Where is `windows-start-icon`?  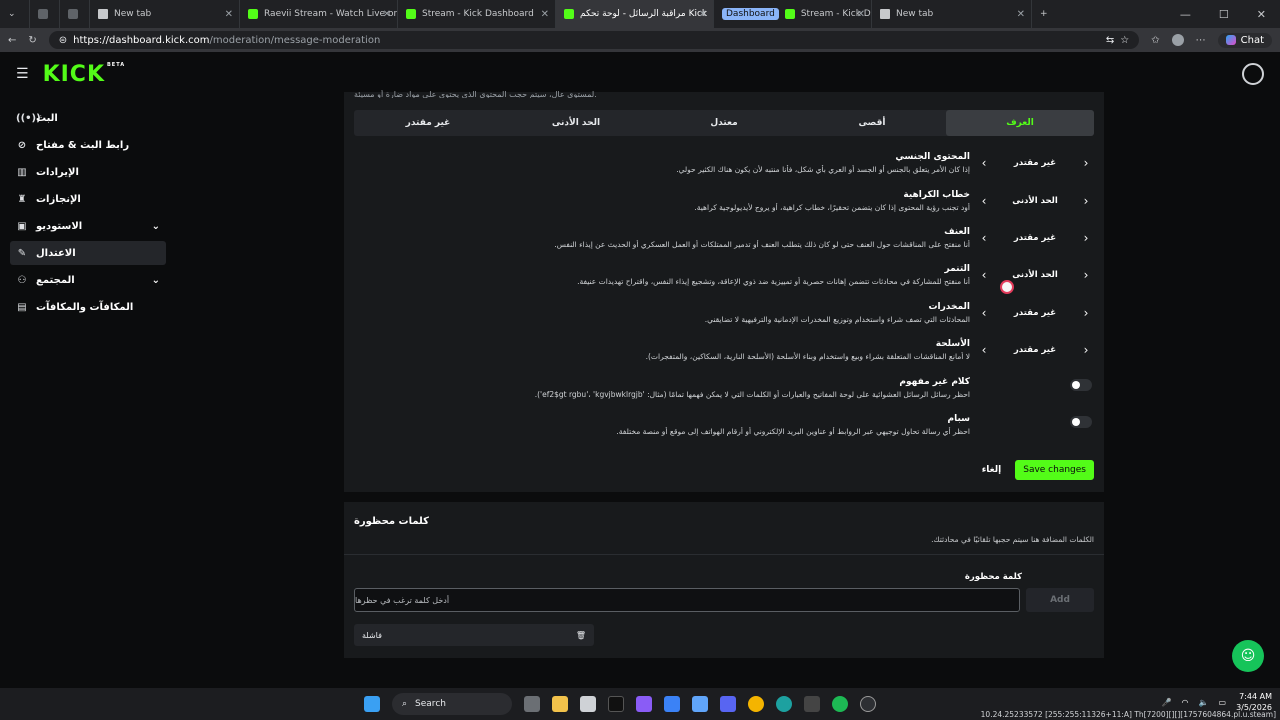
windows-start-icon is located at coordinates (372, 704).